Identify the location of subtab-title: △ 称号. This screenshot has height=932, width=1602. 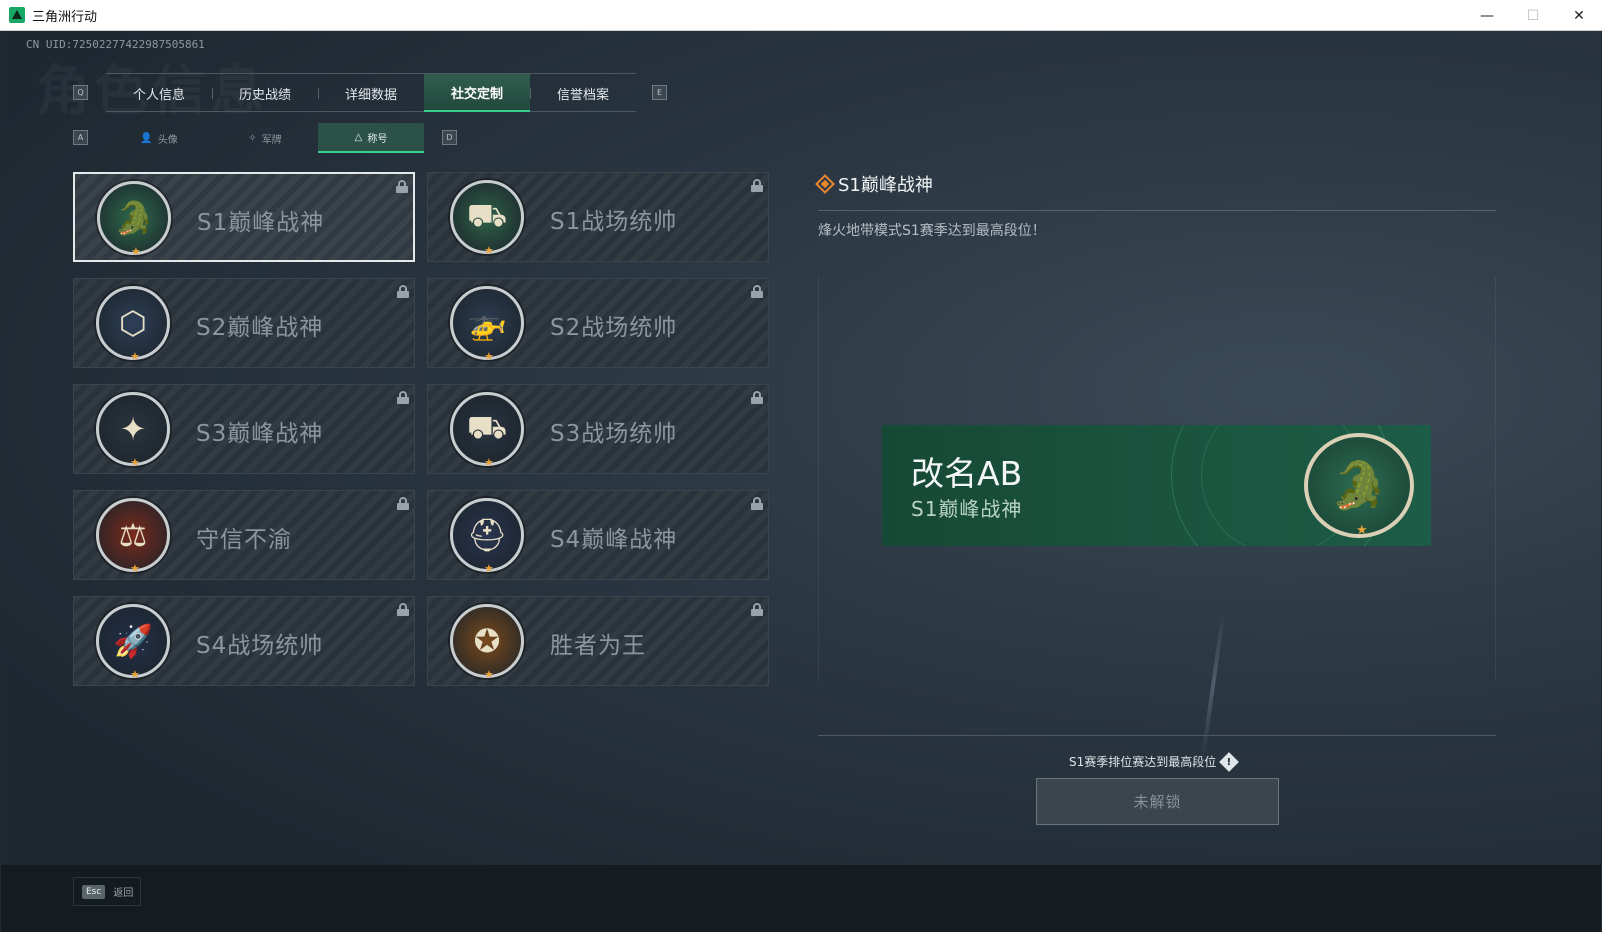
(371, 138).